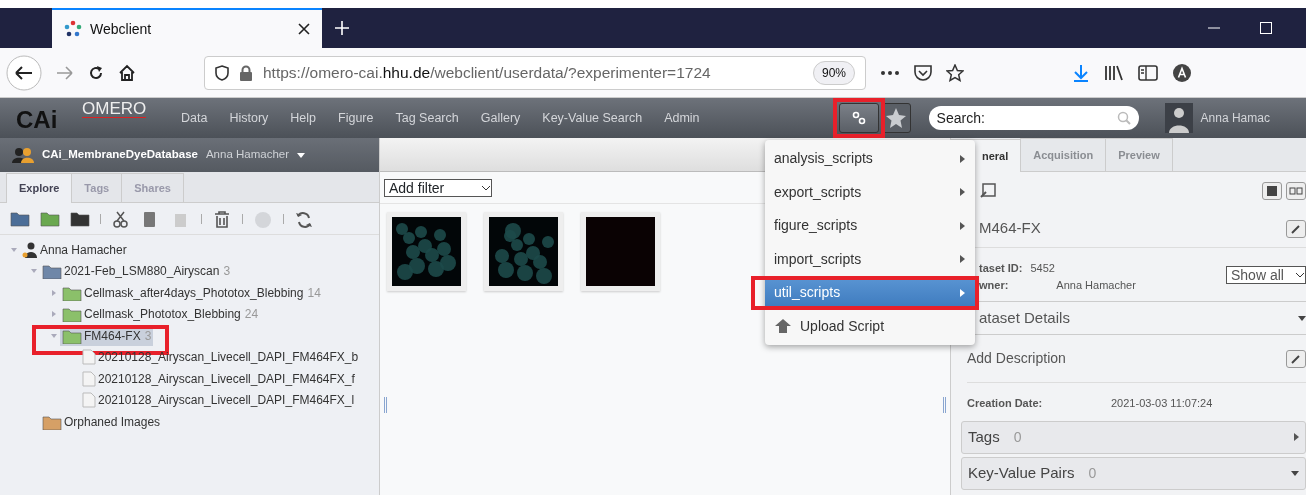 Image resolution: width=1306 pixels, height=495 pixels. What do you see at coordinates (1042, 268) in the screenshot?
I see `field-value: 5452` at bounding box center [1042, 268].